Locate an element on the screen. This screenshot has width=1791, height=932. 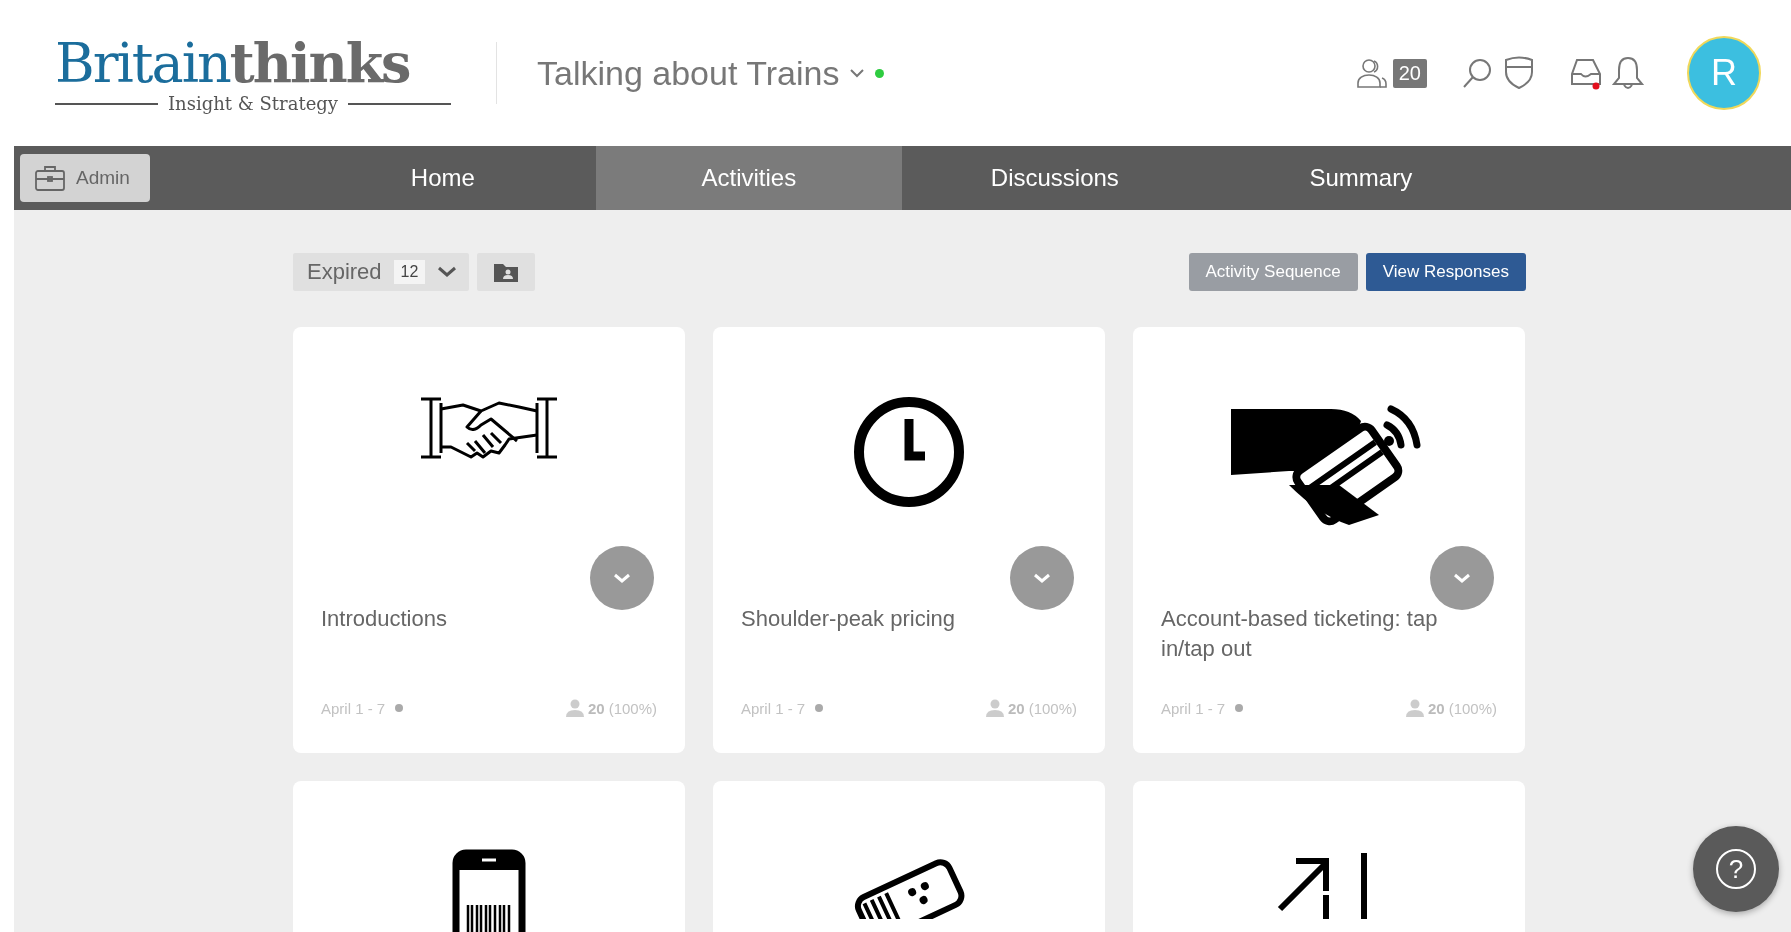
nav-tab: Discussions is located at coordinates (1054, 178).